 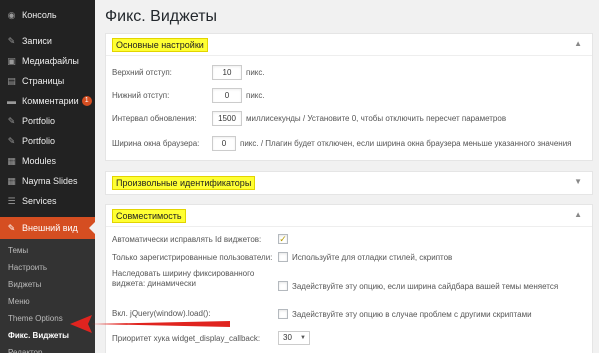 I want to click on menu-portfolio-1: ✎ Portfolio, so click(x=47, y=121).